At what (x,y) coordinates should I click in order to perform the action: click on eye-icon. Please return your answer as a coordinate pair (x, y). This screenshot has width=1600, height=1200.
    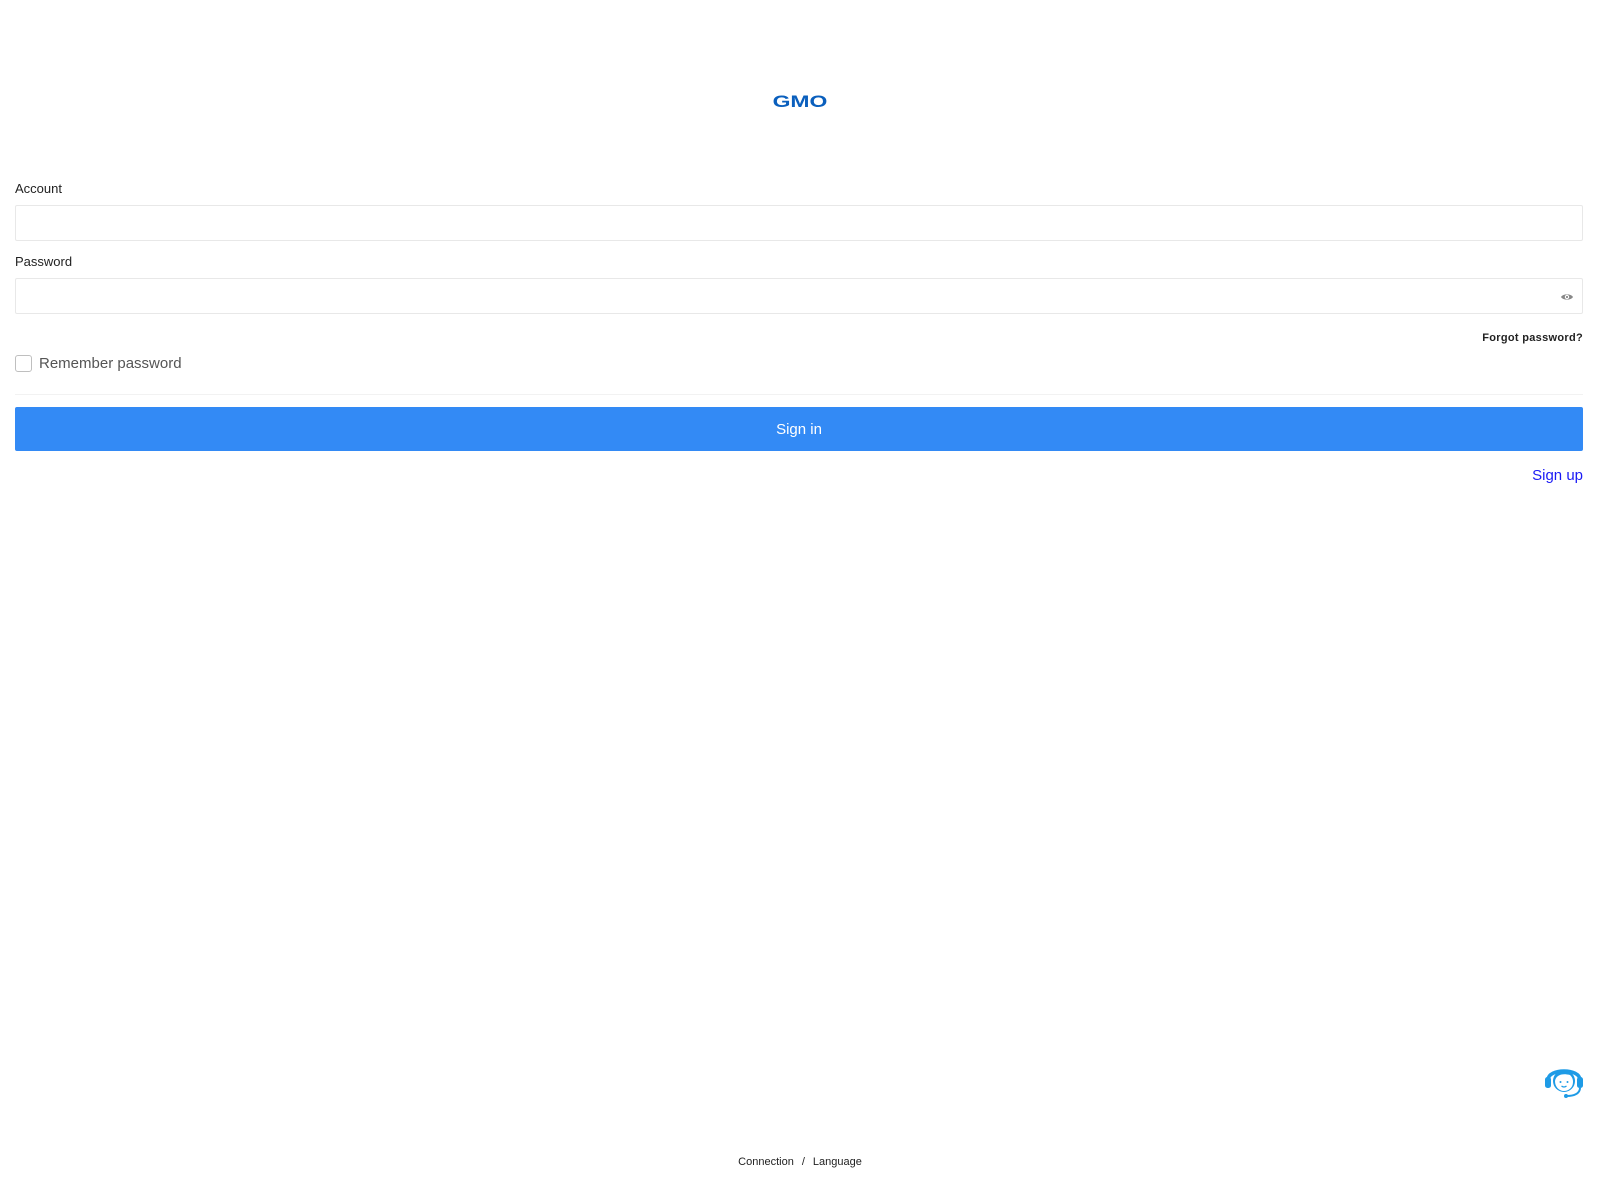
    Looking at the image, I should click on (1567, 297).